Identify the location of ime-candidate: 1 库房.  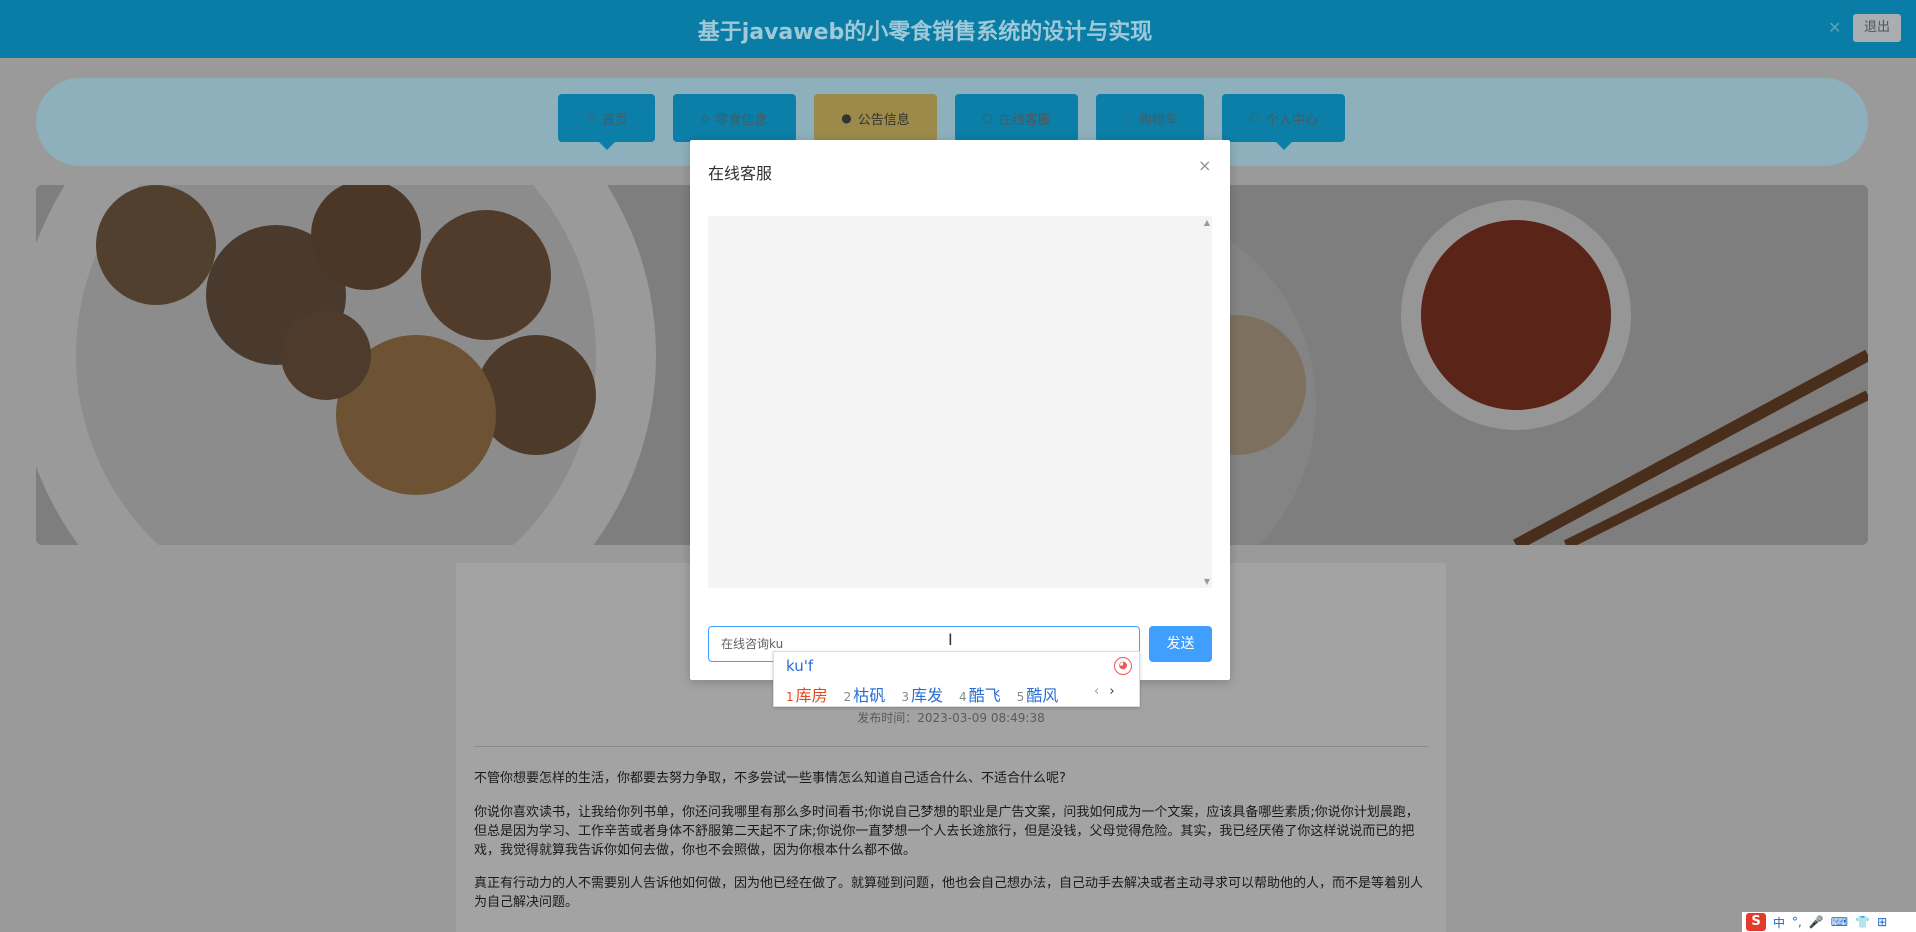
(807, 694).